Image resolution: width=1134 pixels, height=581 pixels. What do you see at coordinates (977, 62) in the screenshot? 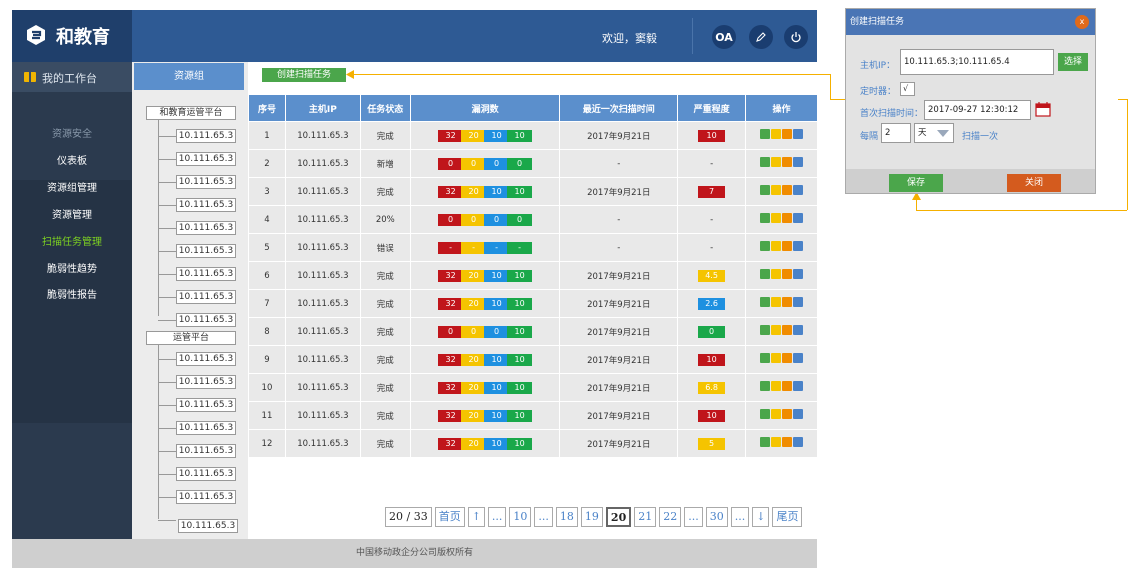
I see `host-ip-input: 10.111.65.3;10.111.65.4` at bounding box center [977, 62].